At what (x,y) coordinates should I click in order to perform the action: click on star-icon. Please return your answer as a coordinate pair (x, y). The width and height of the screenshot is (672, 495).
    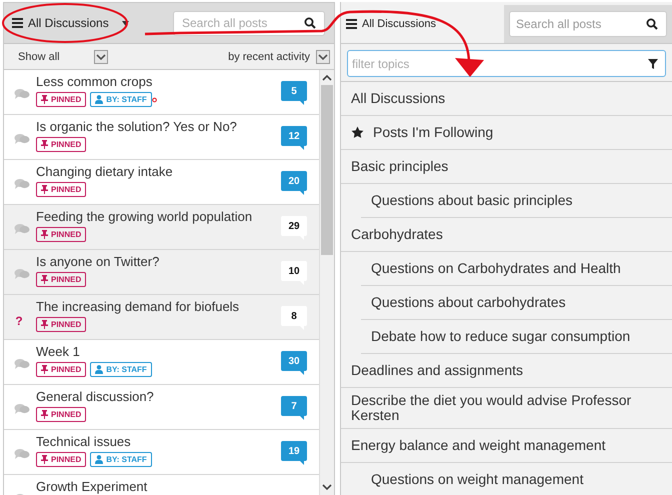
    Looking at the image, I should click on (357, 132).